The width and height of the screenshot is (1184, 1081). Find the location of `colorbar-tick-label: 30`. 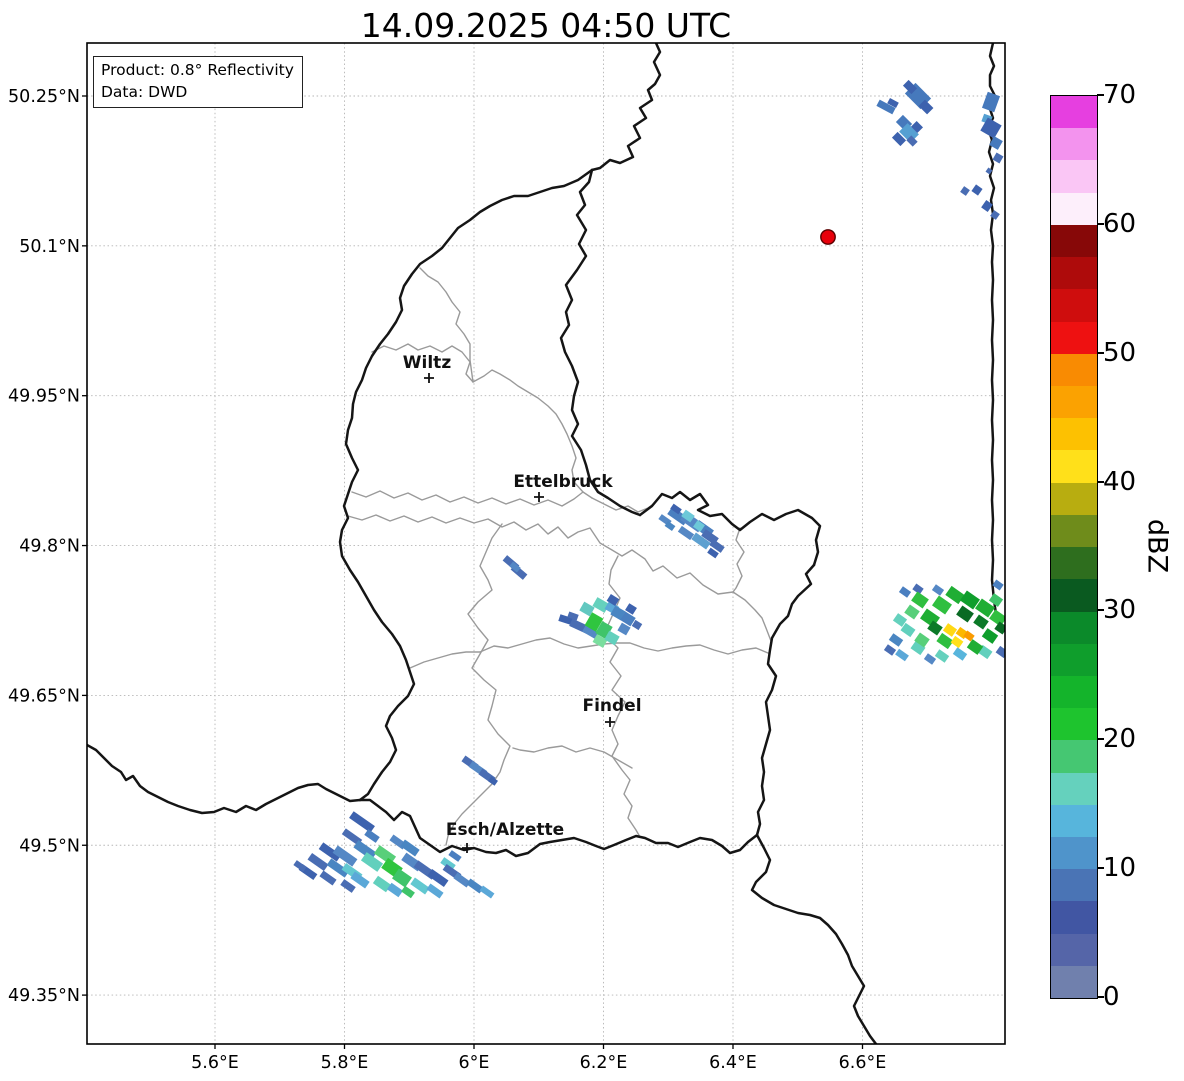

colorbar-tick-label: 30 is located at coordinates (1120, 610).